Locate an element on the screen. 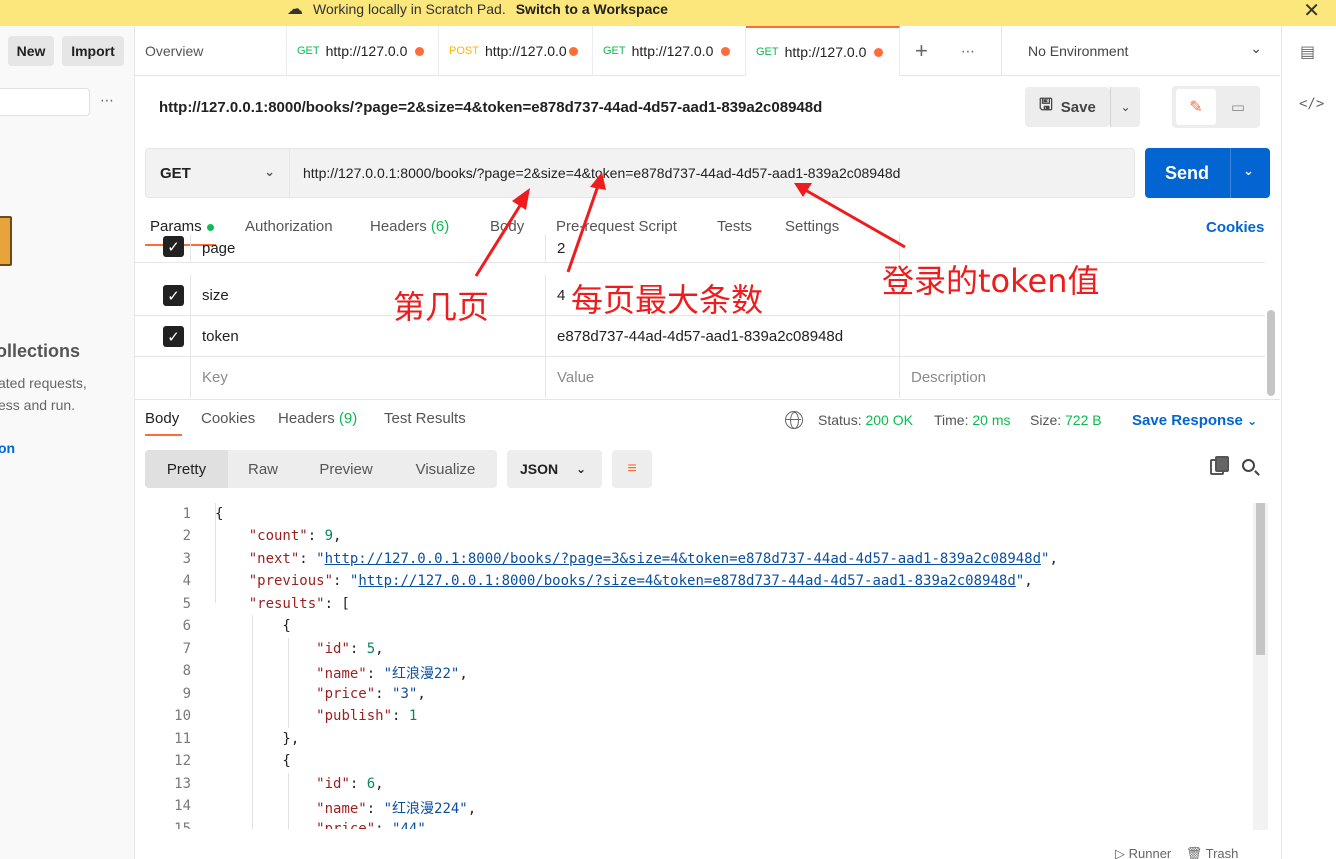  line-number: 5 is located at coordinates (186, 604).